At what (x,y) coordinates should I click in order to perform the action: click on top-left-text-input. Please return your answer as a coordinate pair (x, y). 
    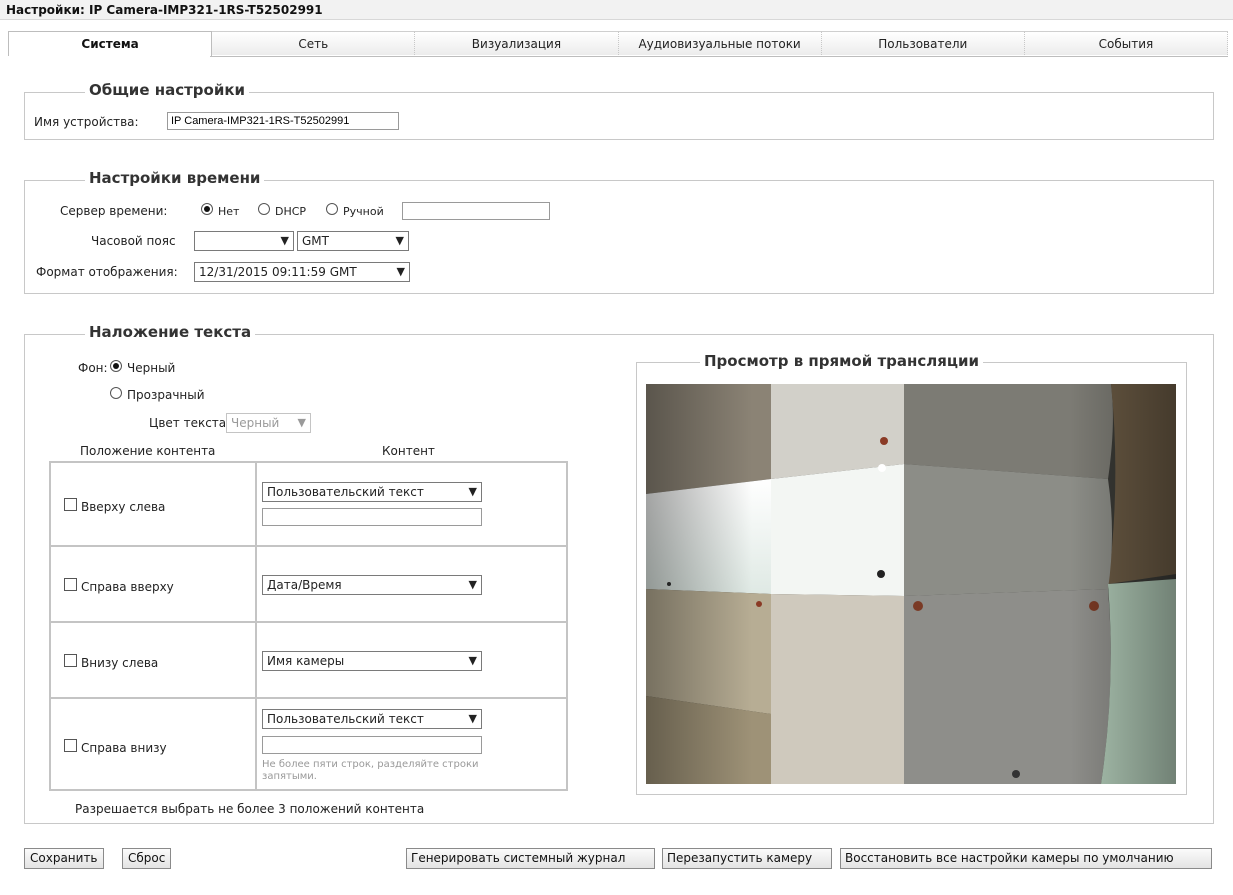
    Looking at the image, I should click on (372, 517).